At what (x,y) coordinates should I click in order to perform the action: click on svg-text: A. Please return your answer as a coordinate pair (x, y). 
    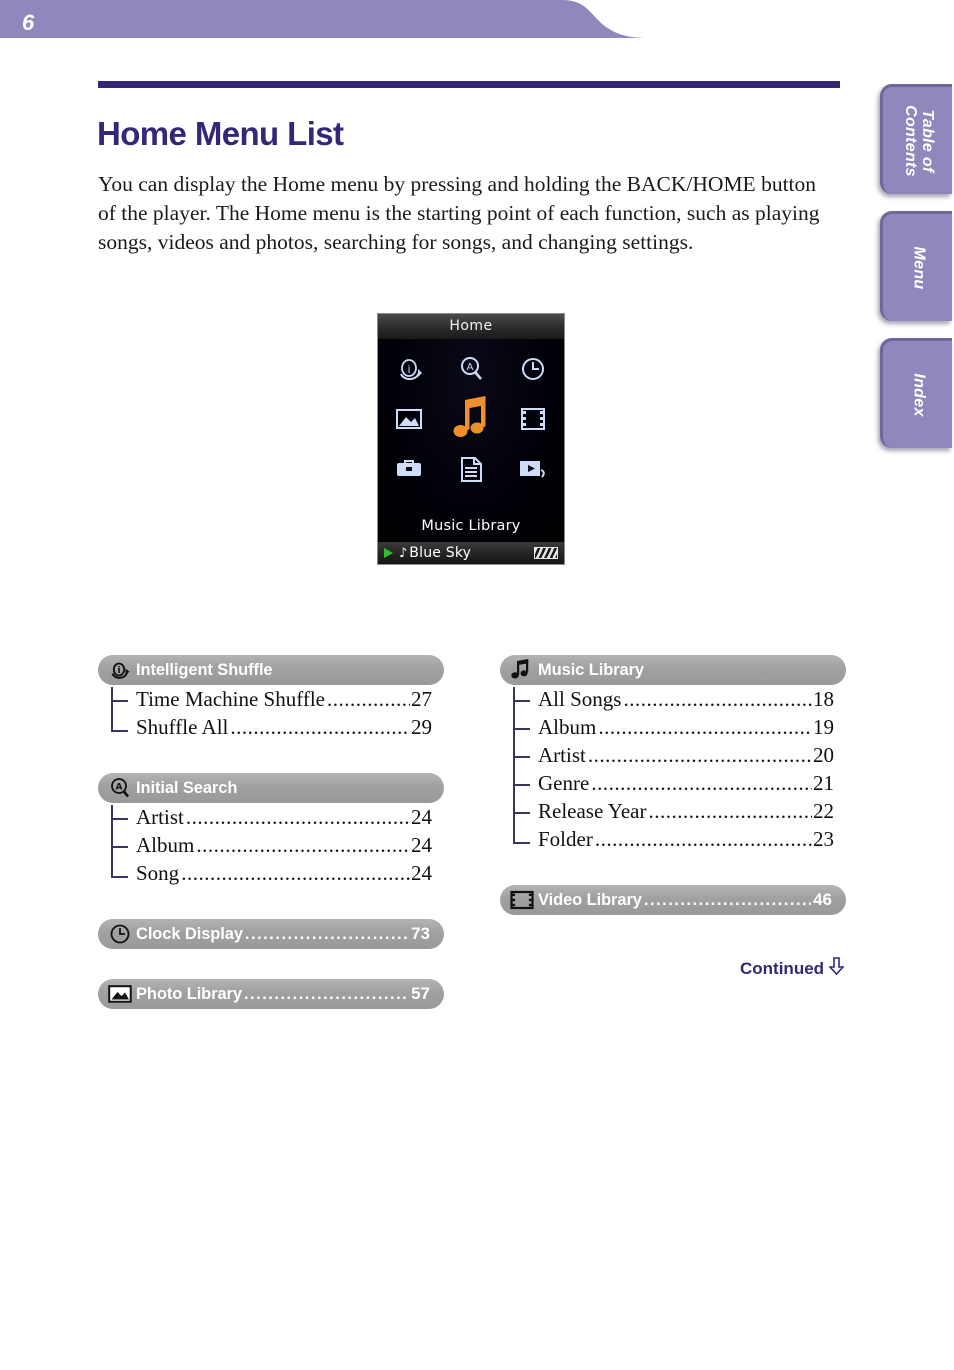
    Looking at the image, I should click on (470, 367).